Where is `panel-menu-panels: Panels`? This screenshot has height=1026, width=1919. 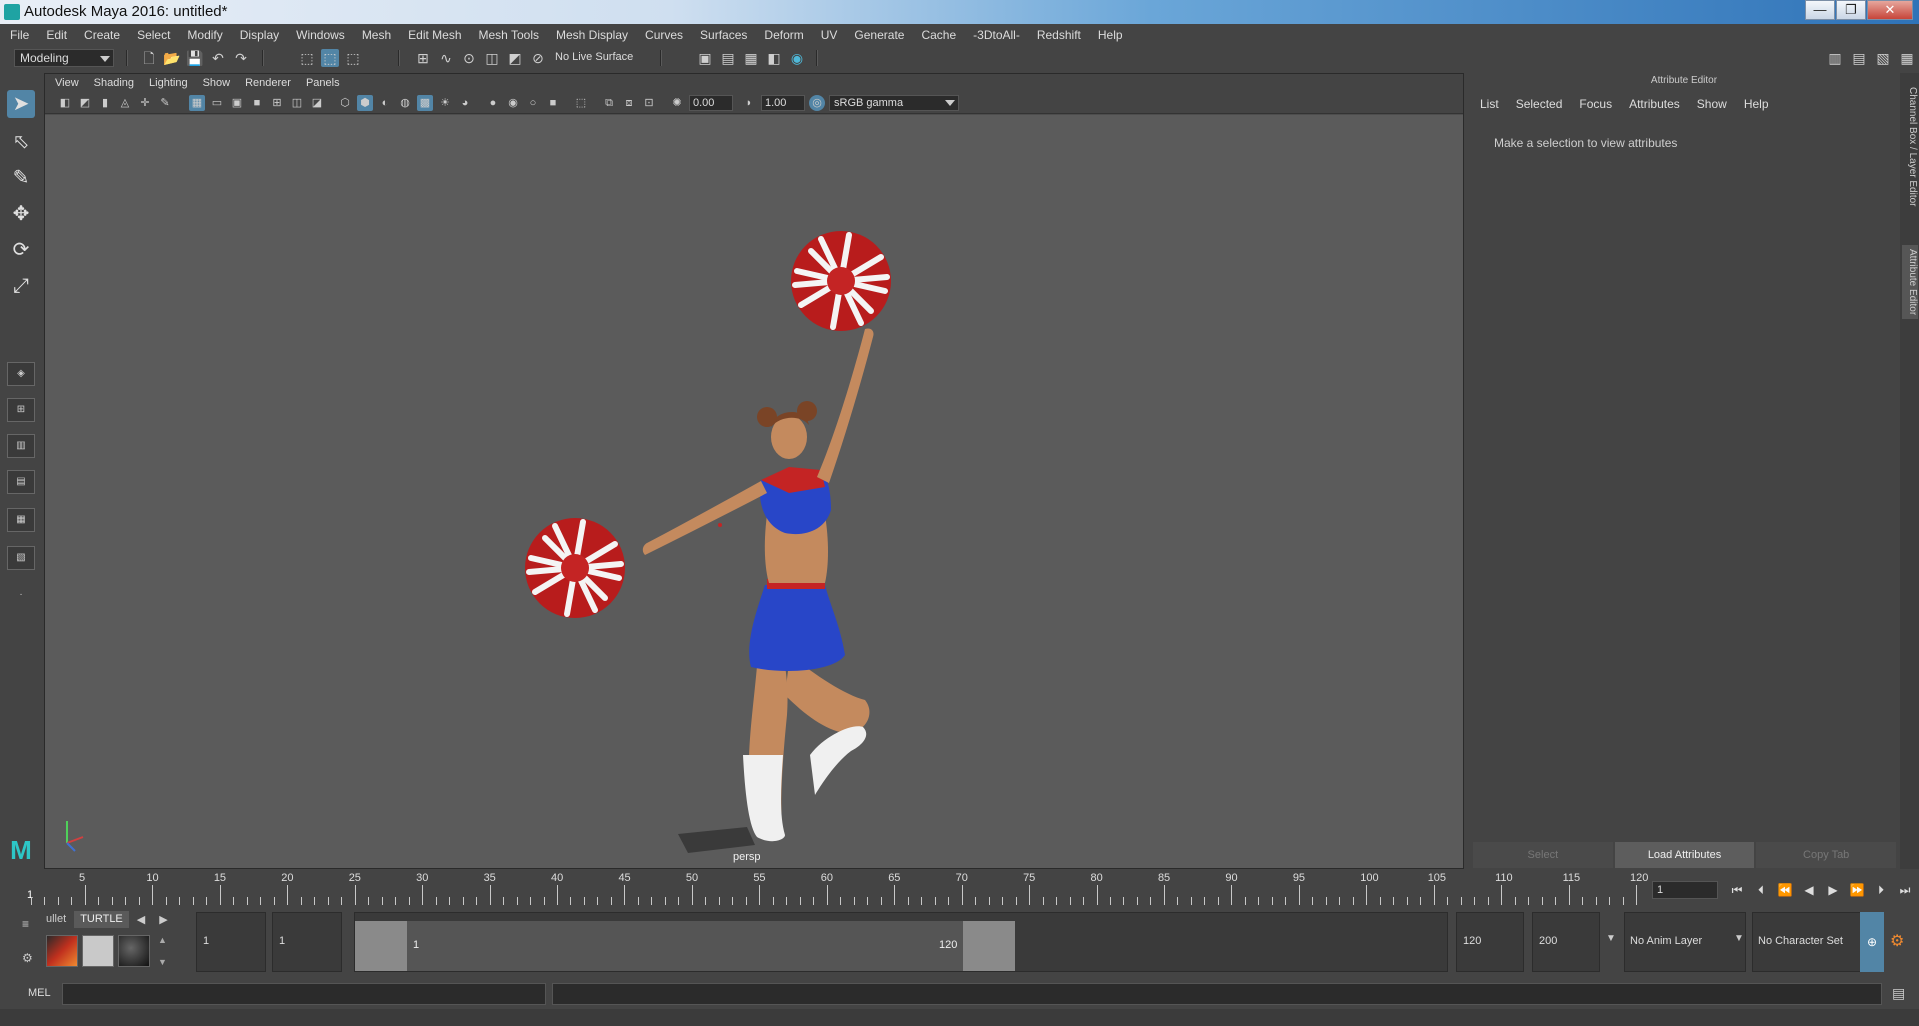
panel-menu-panels: Panels is located at coordinates (323, 83).